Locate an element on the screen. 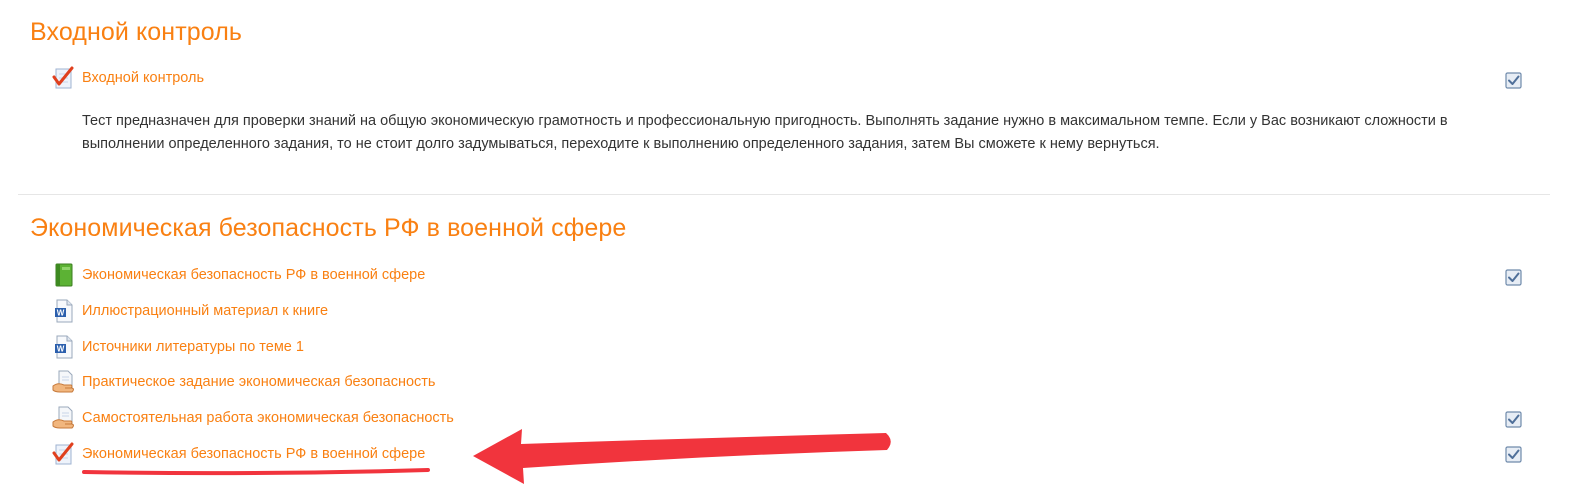  activity-entrance-quiz: Входной контроль is located at coordinates (128, 78).